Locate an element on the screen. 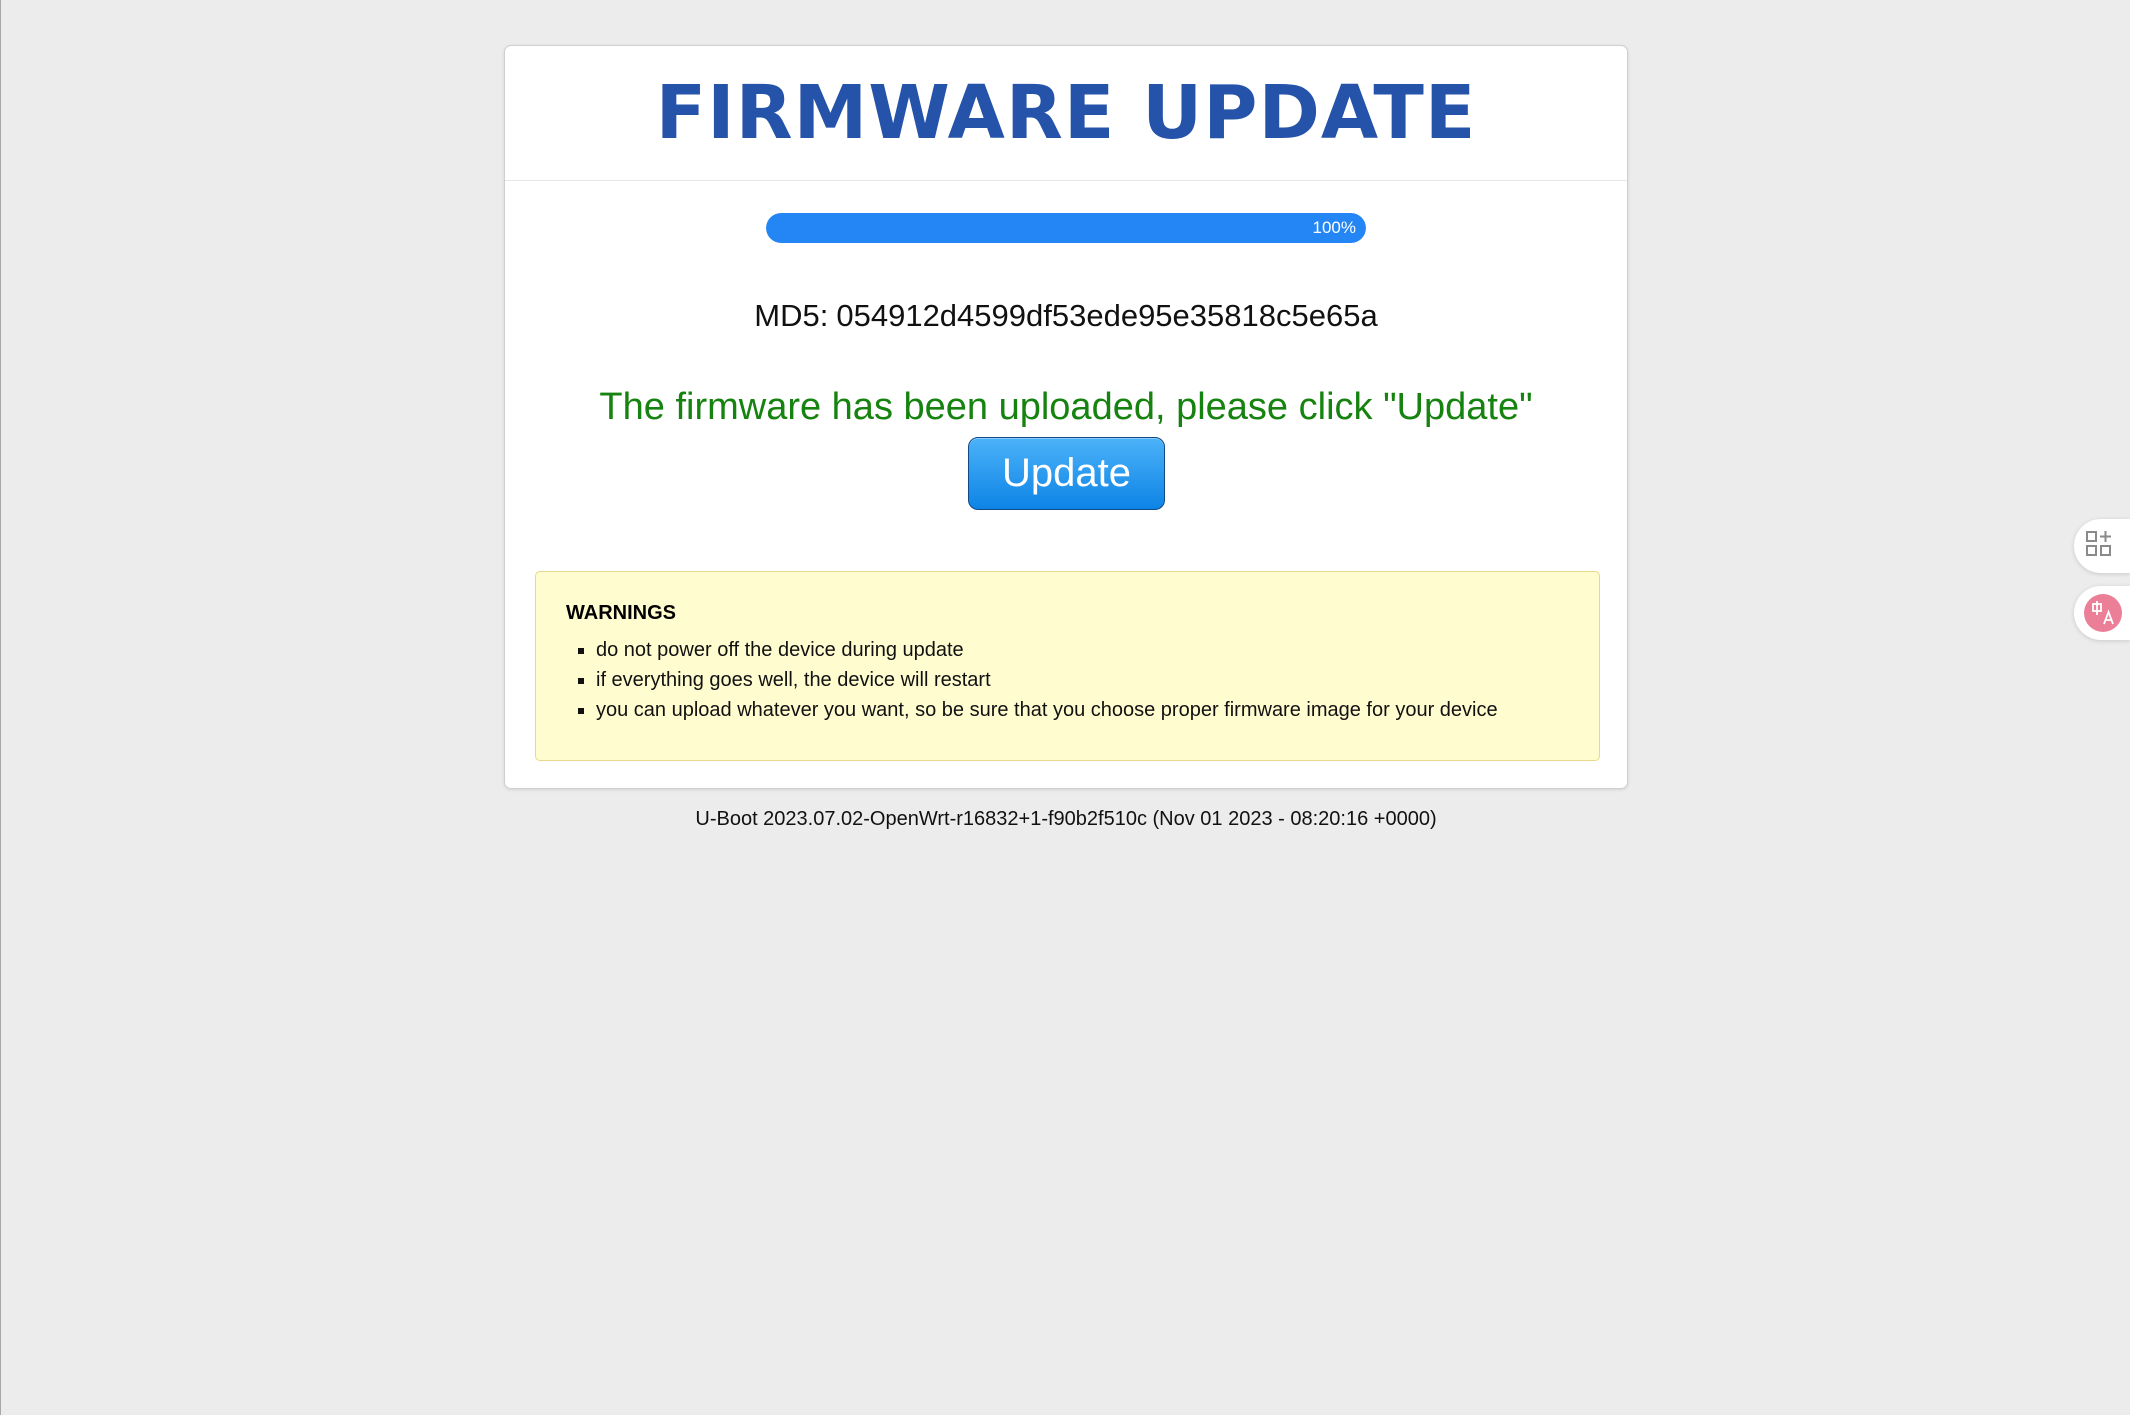  update-button: Update is located at coordinates (1066, 473).